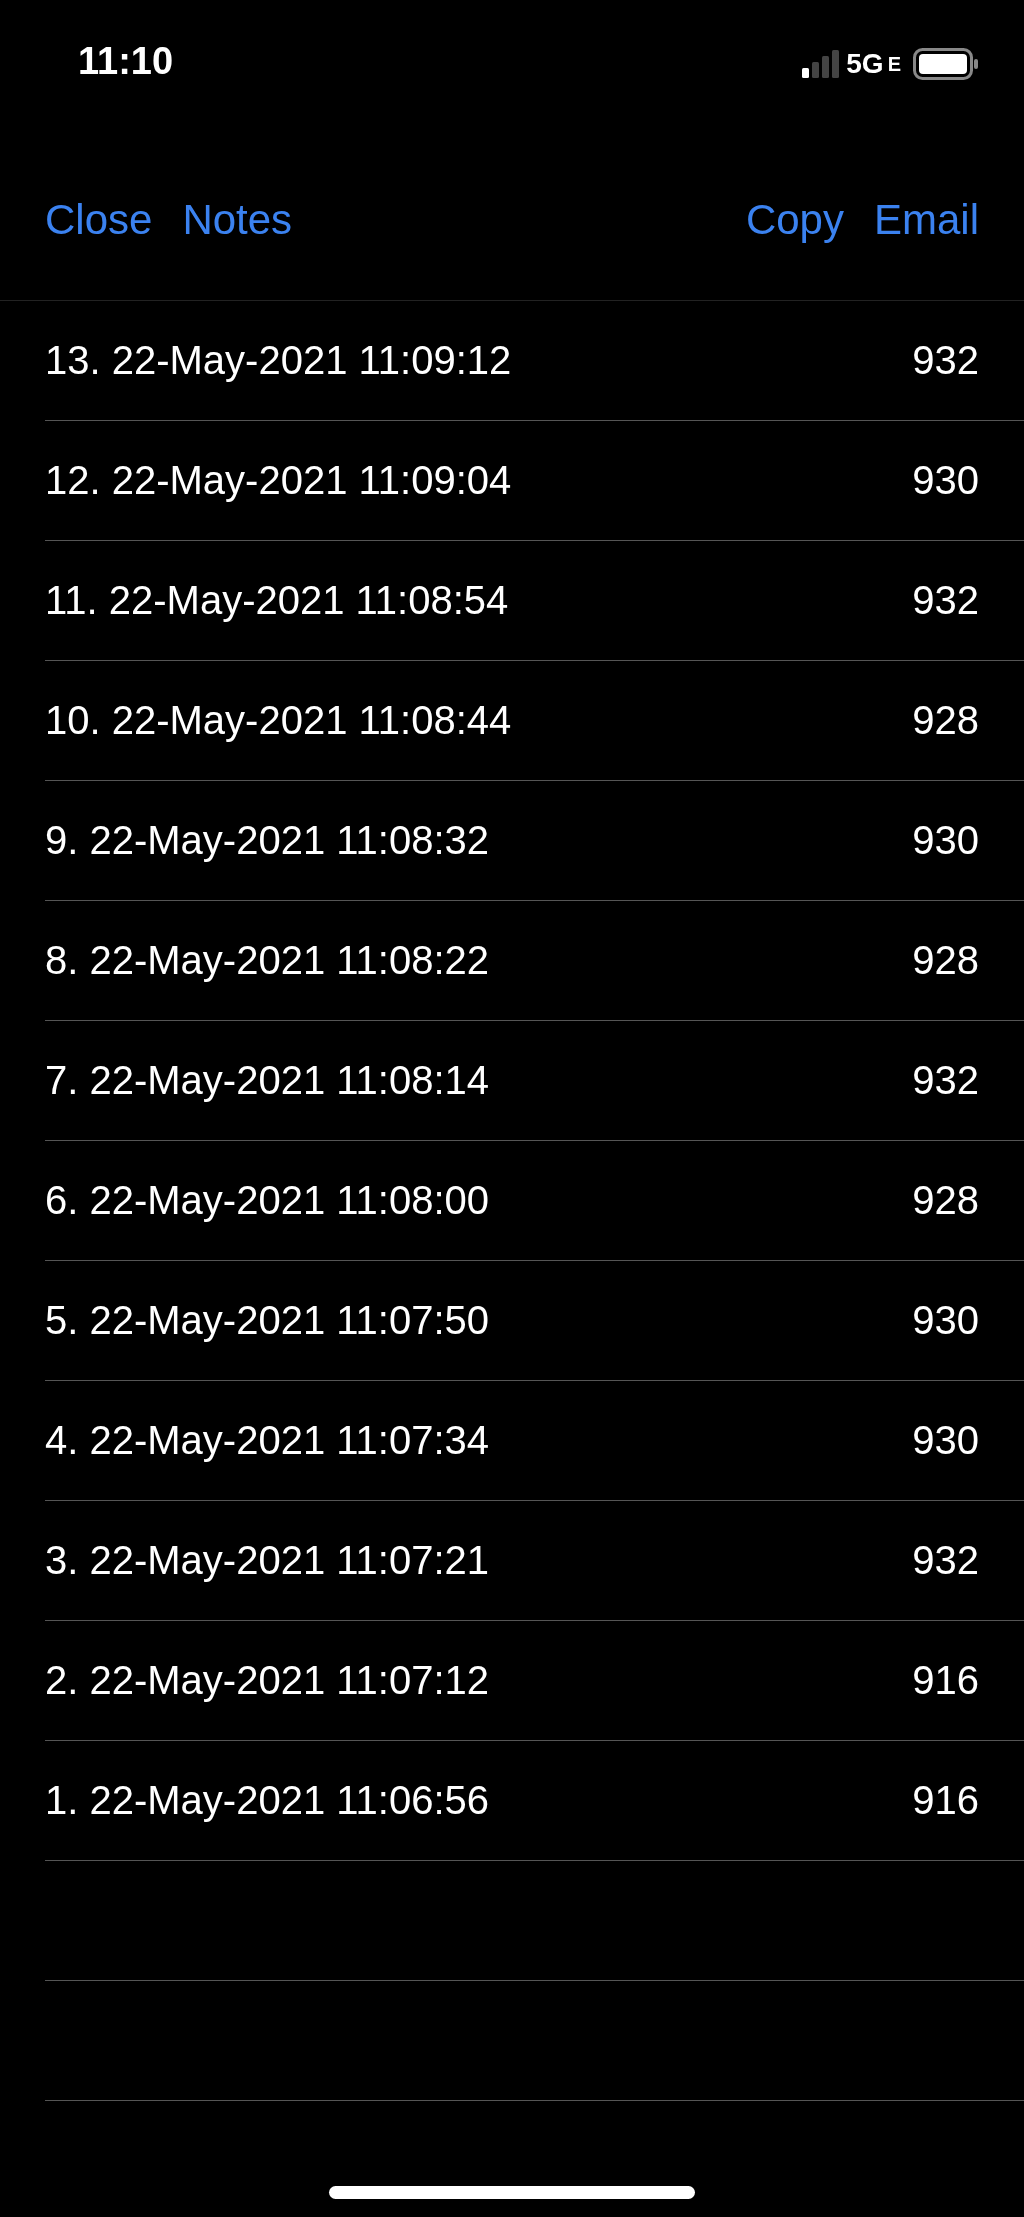 This screenshot has height=2217, width=1024. What do you see at coordinates (821, 64) in the screenshot?
I see `signal-icon` at bounding box center [821, 64].